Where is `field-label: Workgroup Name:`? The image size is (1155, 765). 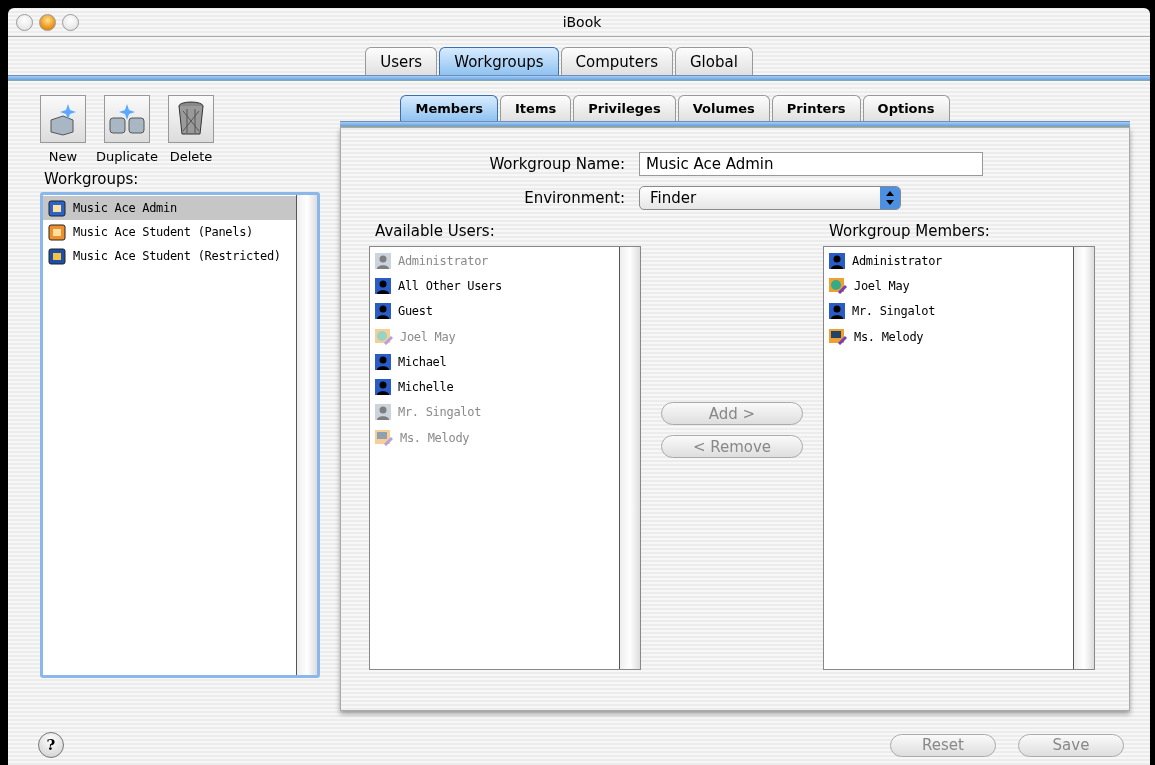 field-label: Workgroup Name: is located at coordinates (556, 164).